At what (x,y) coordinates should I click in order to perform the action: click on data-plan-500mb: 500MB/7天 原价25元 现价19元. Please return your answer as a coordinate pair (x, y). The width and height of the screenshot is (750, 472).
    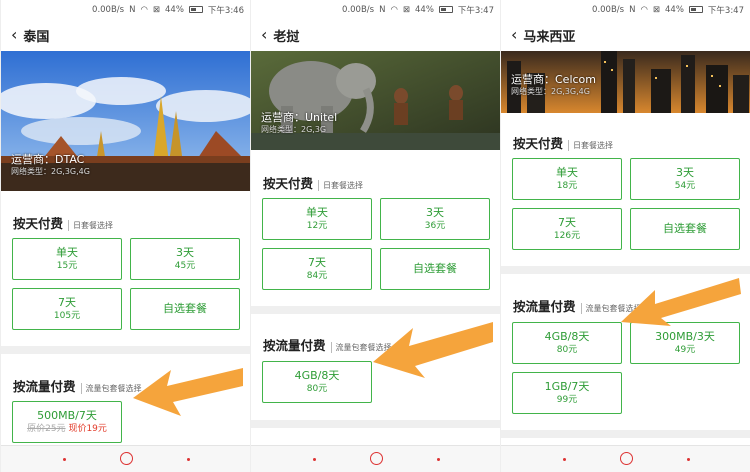
    Looking at the image, I should click on (67, 422).